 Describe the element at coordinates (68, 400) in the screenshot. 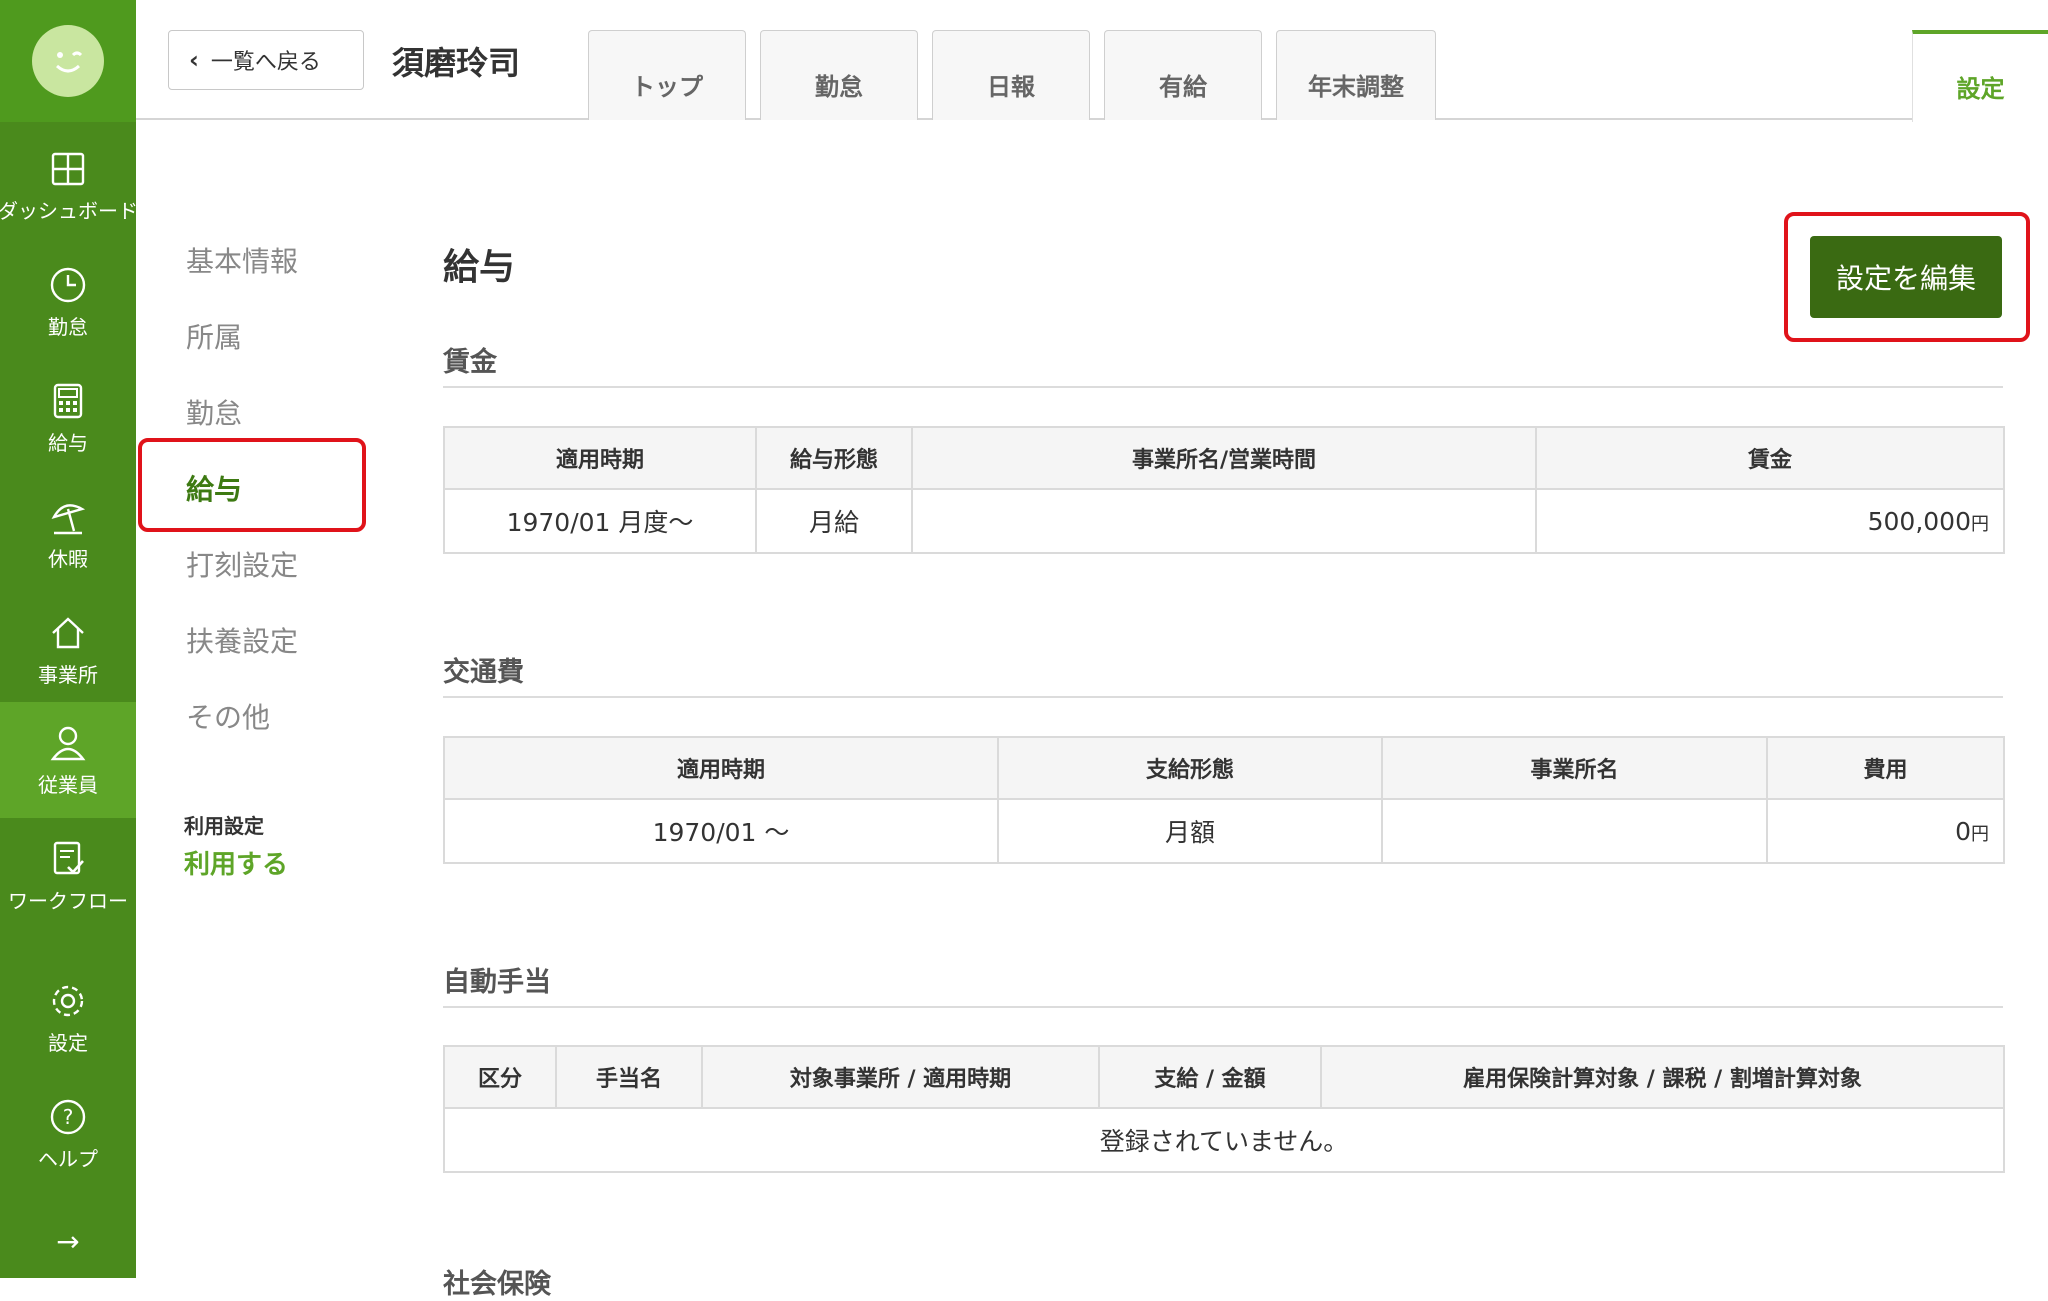

I see `calculator-icon` at that location.